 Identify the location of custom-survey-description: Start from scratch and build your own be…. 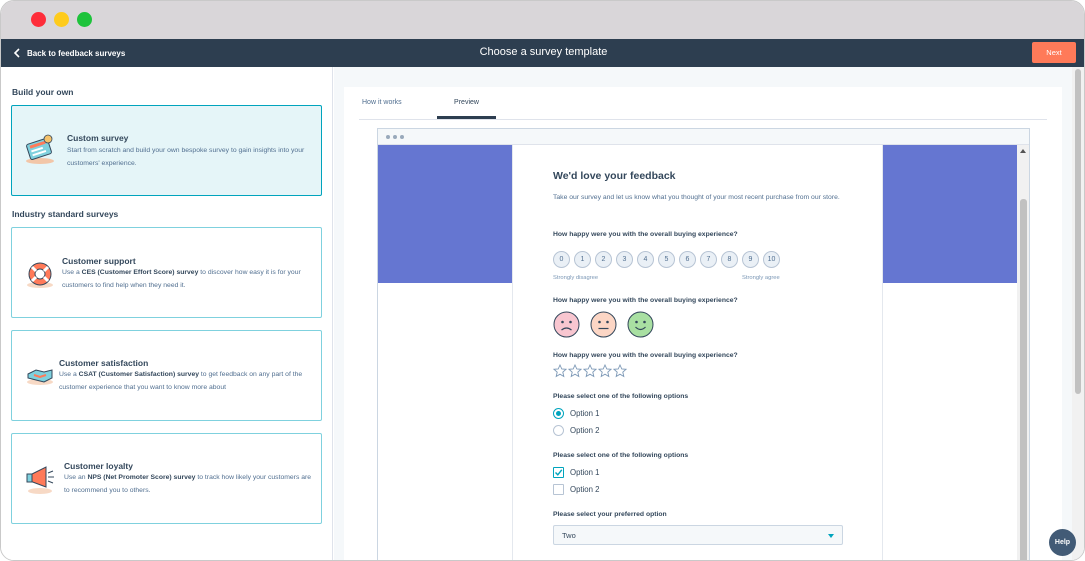
(186, 157).